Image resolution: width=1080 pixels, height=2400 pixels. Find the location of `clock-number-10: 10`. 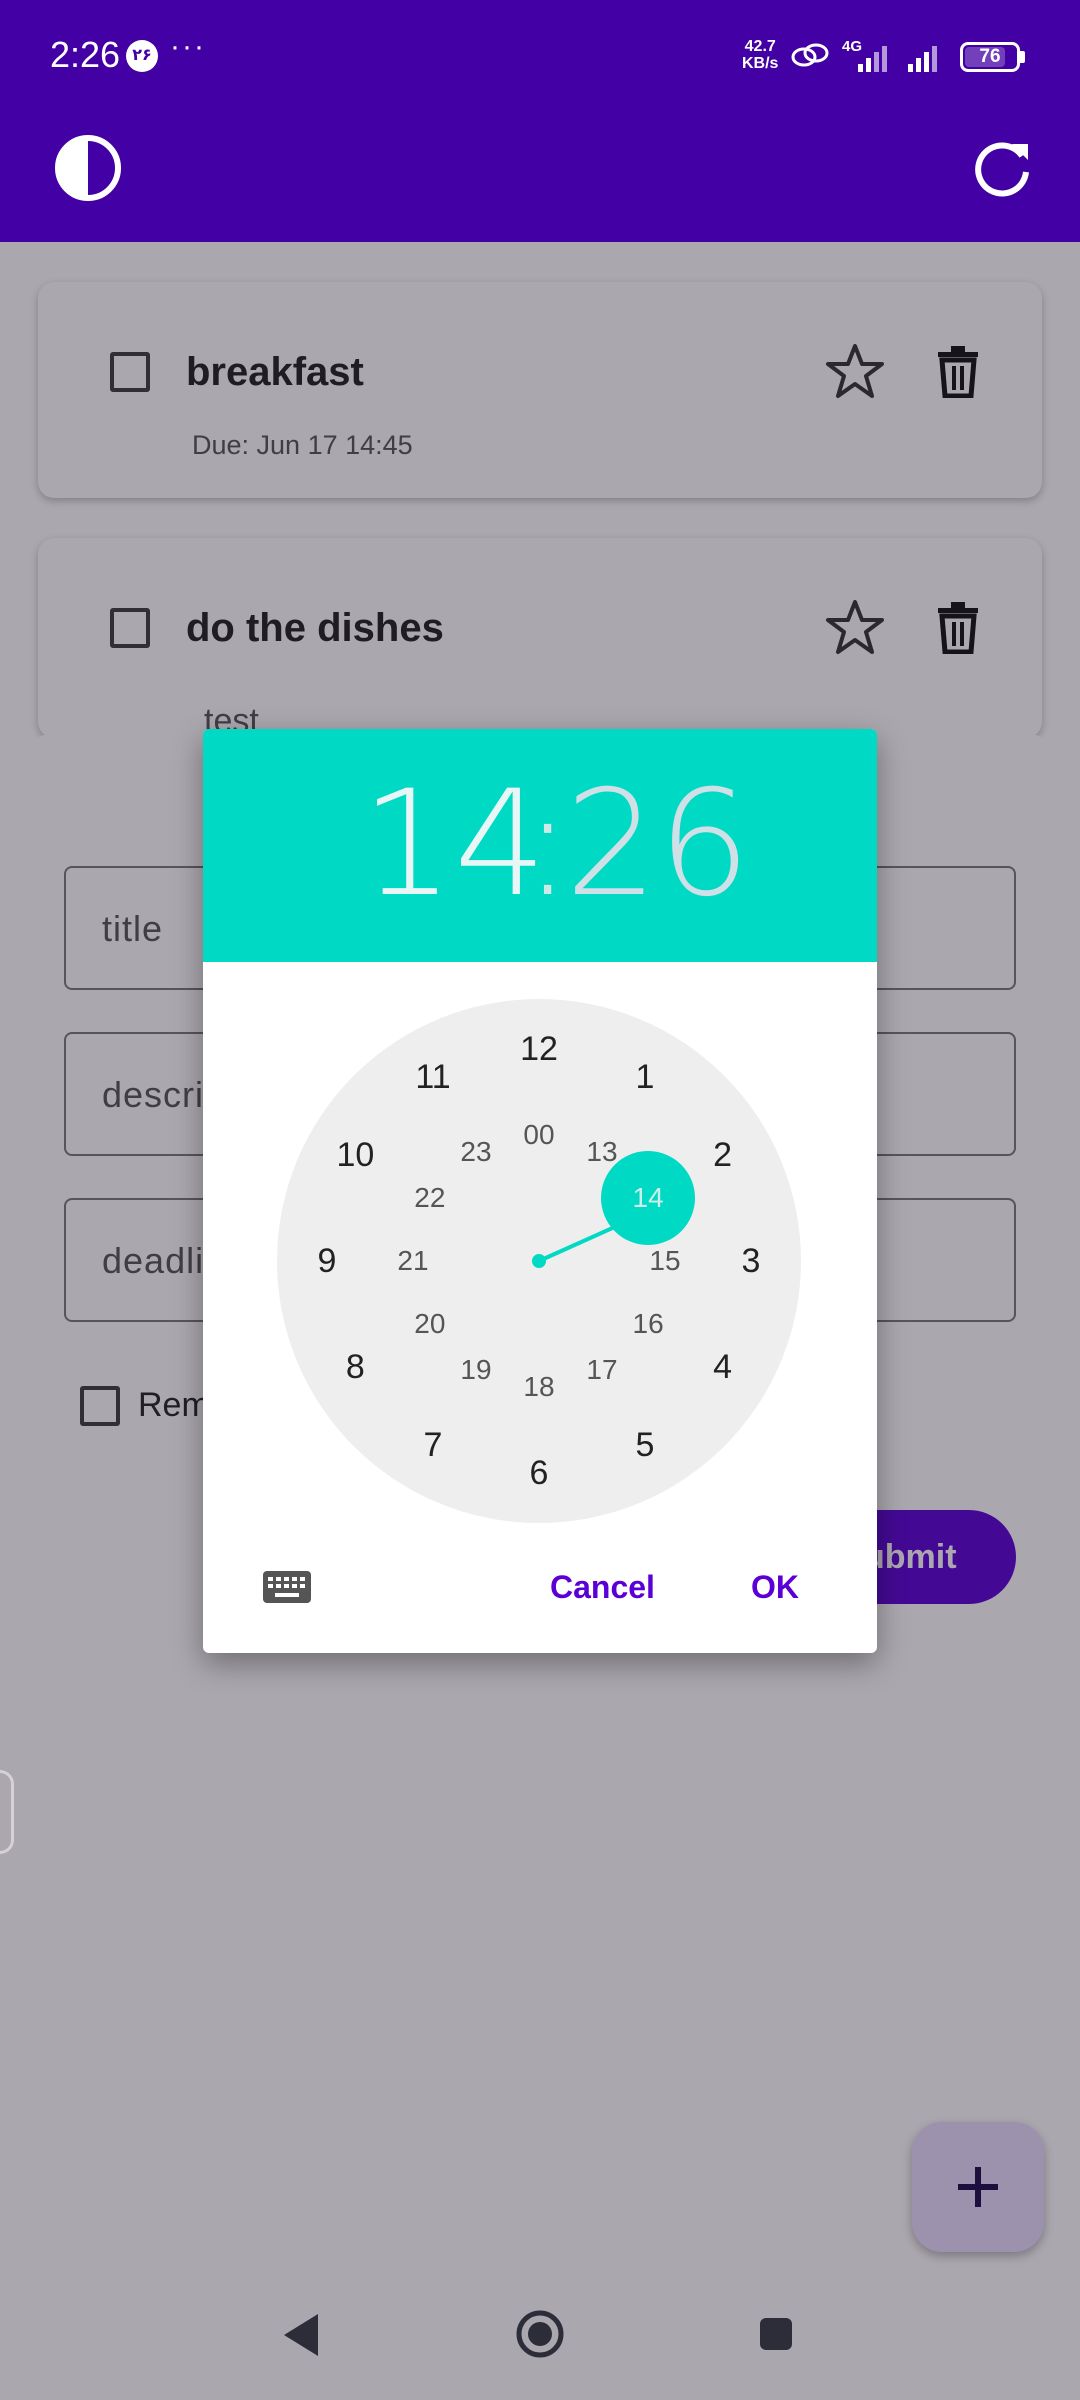

clock-number-10: 10 is located at coordinates (355, 1155).